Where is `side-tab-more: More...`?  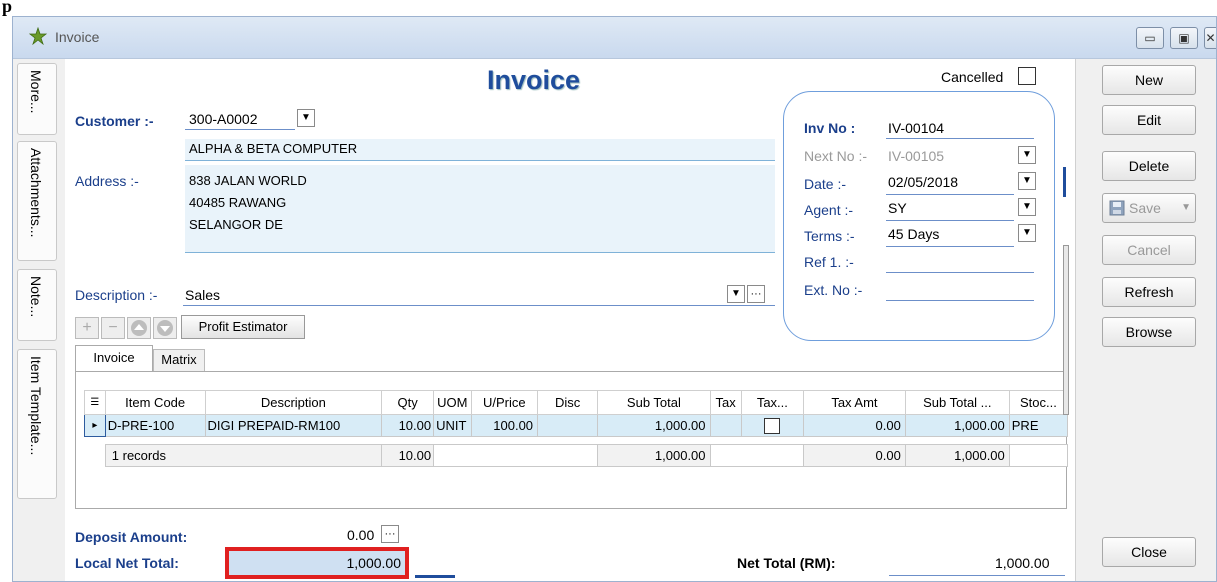
side-tab-more: More... is located at coordinates (37, 99).